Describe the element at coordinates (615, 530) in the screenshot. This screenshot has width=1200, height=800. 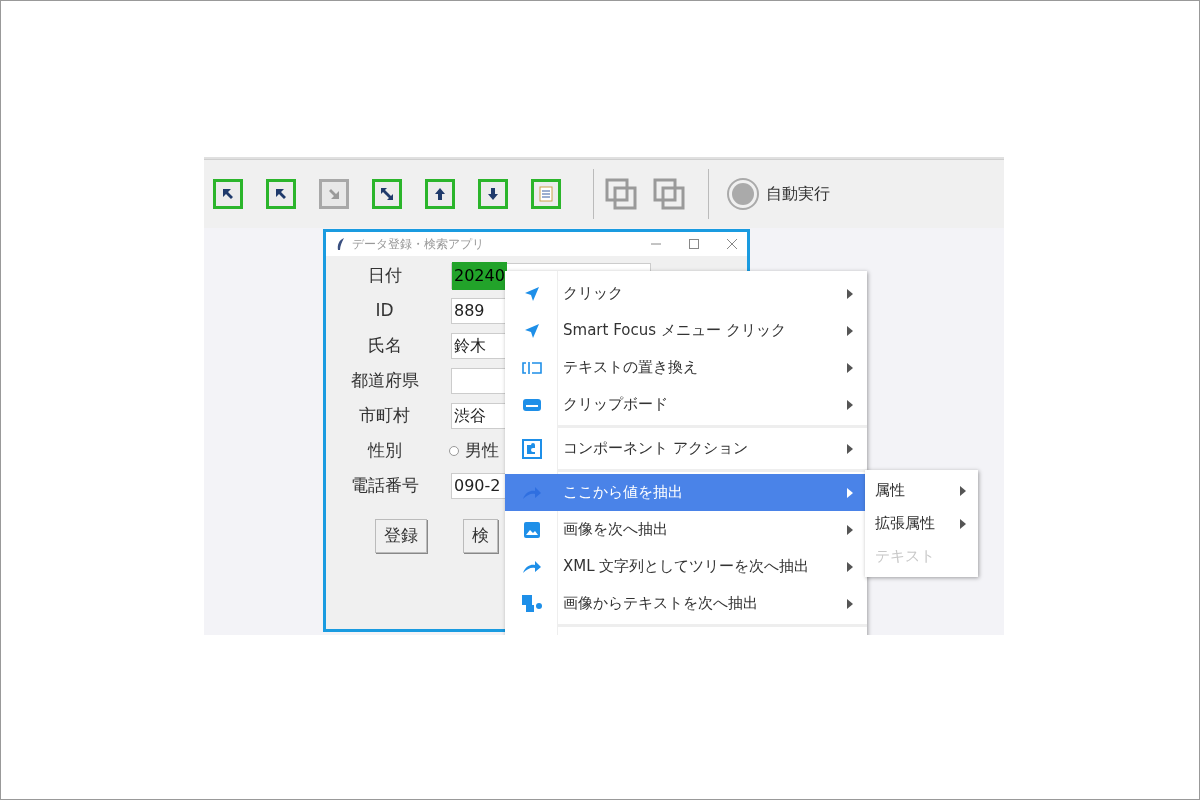
I see `menu-item-label: 画像を次へ抽出` at that location.